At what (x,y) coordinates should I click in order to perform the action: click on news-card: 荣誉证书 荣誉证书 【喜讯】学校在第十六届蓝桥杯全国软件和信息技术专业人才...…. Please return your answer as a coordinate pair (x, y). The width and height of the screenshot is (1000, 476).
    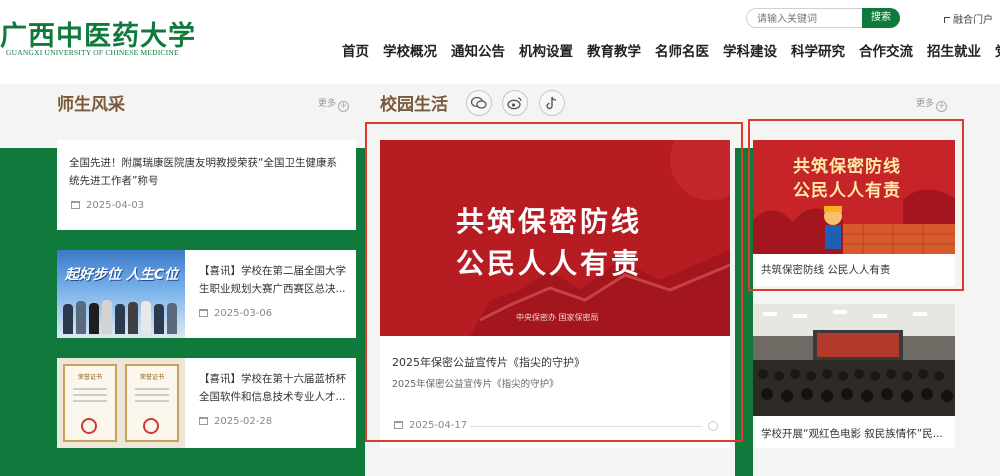
    Looking at the image, I should click on (206, 403).